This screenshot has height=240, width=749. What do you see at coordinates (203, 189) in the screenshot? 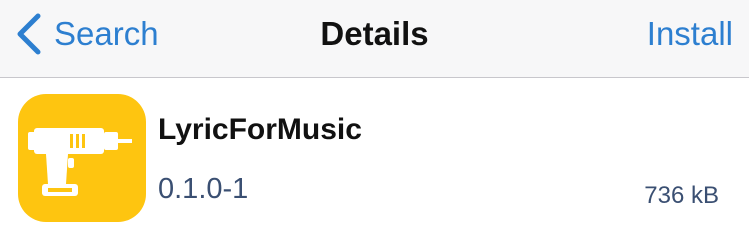
I see `package-version: 0.1.0-1` at bounding box center [203, 189].